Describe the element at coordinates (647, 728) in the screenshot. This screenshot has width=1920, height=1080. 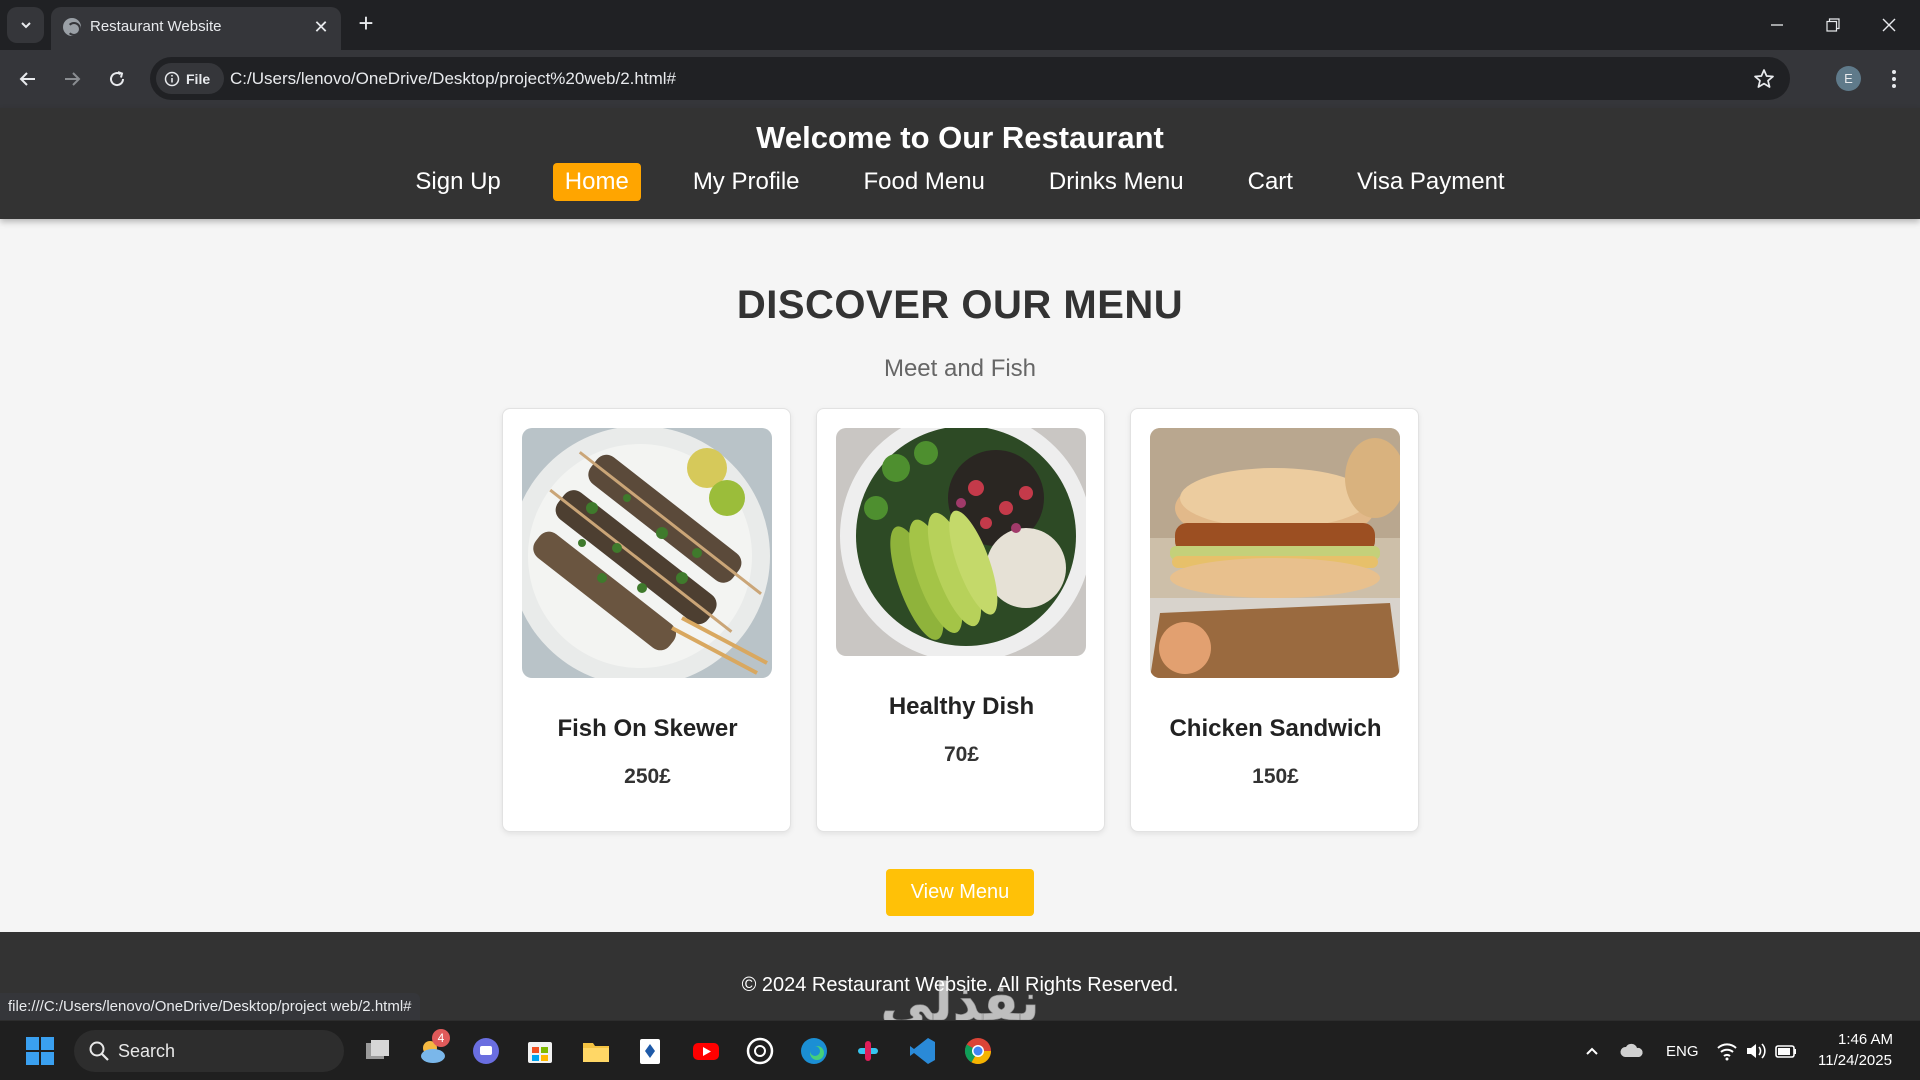
I see `card-title: Fish On Skewer` at that location.